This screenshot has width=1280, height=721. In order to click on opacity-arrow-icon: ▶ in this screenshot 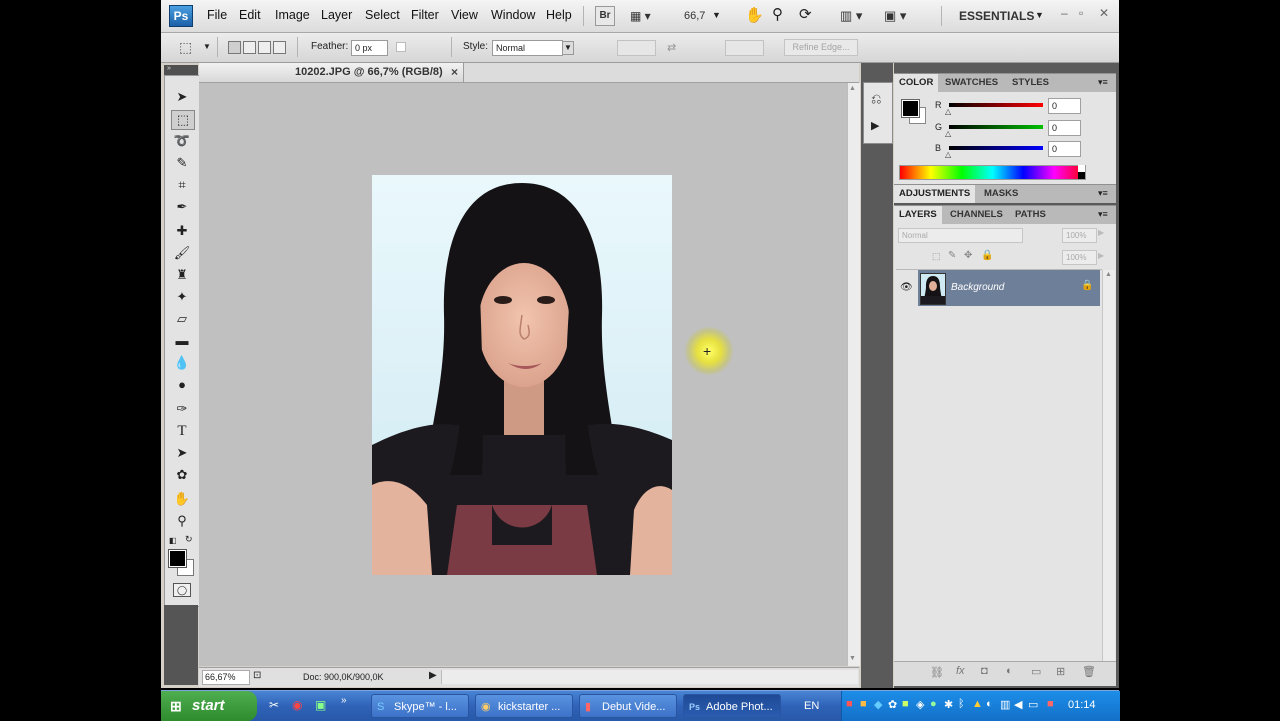, I will do `click(1101, 232)`.